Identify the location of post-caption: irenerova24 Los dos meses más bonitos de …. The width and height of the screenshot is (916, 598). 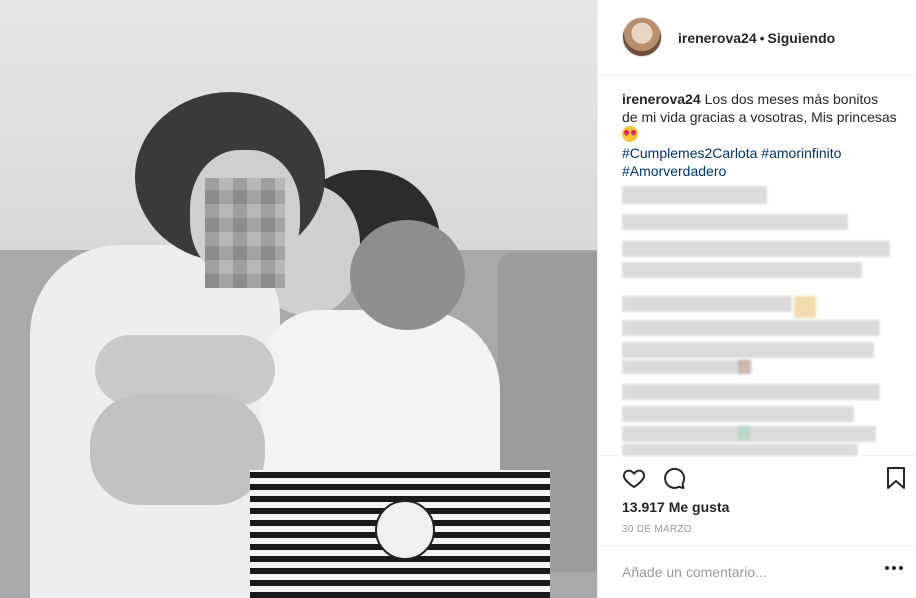
(759, 117).